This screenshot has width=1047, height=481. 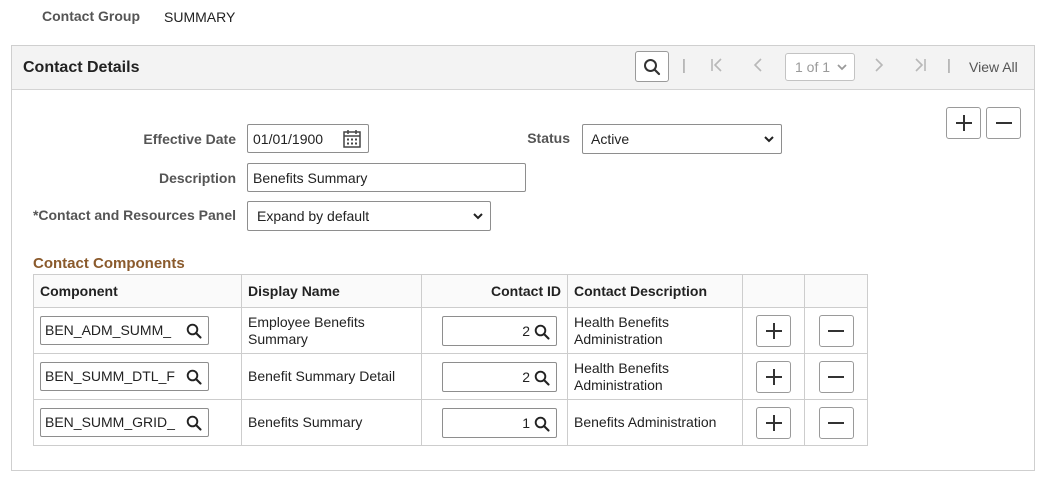 I want to click on column-header-add, so click(x=773, y=291).